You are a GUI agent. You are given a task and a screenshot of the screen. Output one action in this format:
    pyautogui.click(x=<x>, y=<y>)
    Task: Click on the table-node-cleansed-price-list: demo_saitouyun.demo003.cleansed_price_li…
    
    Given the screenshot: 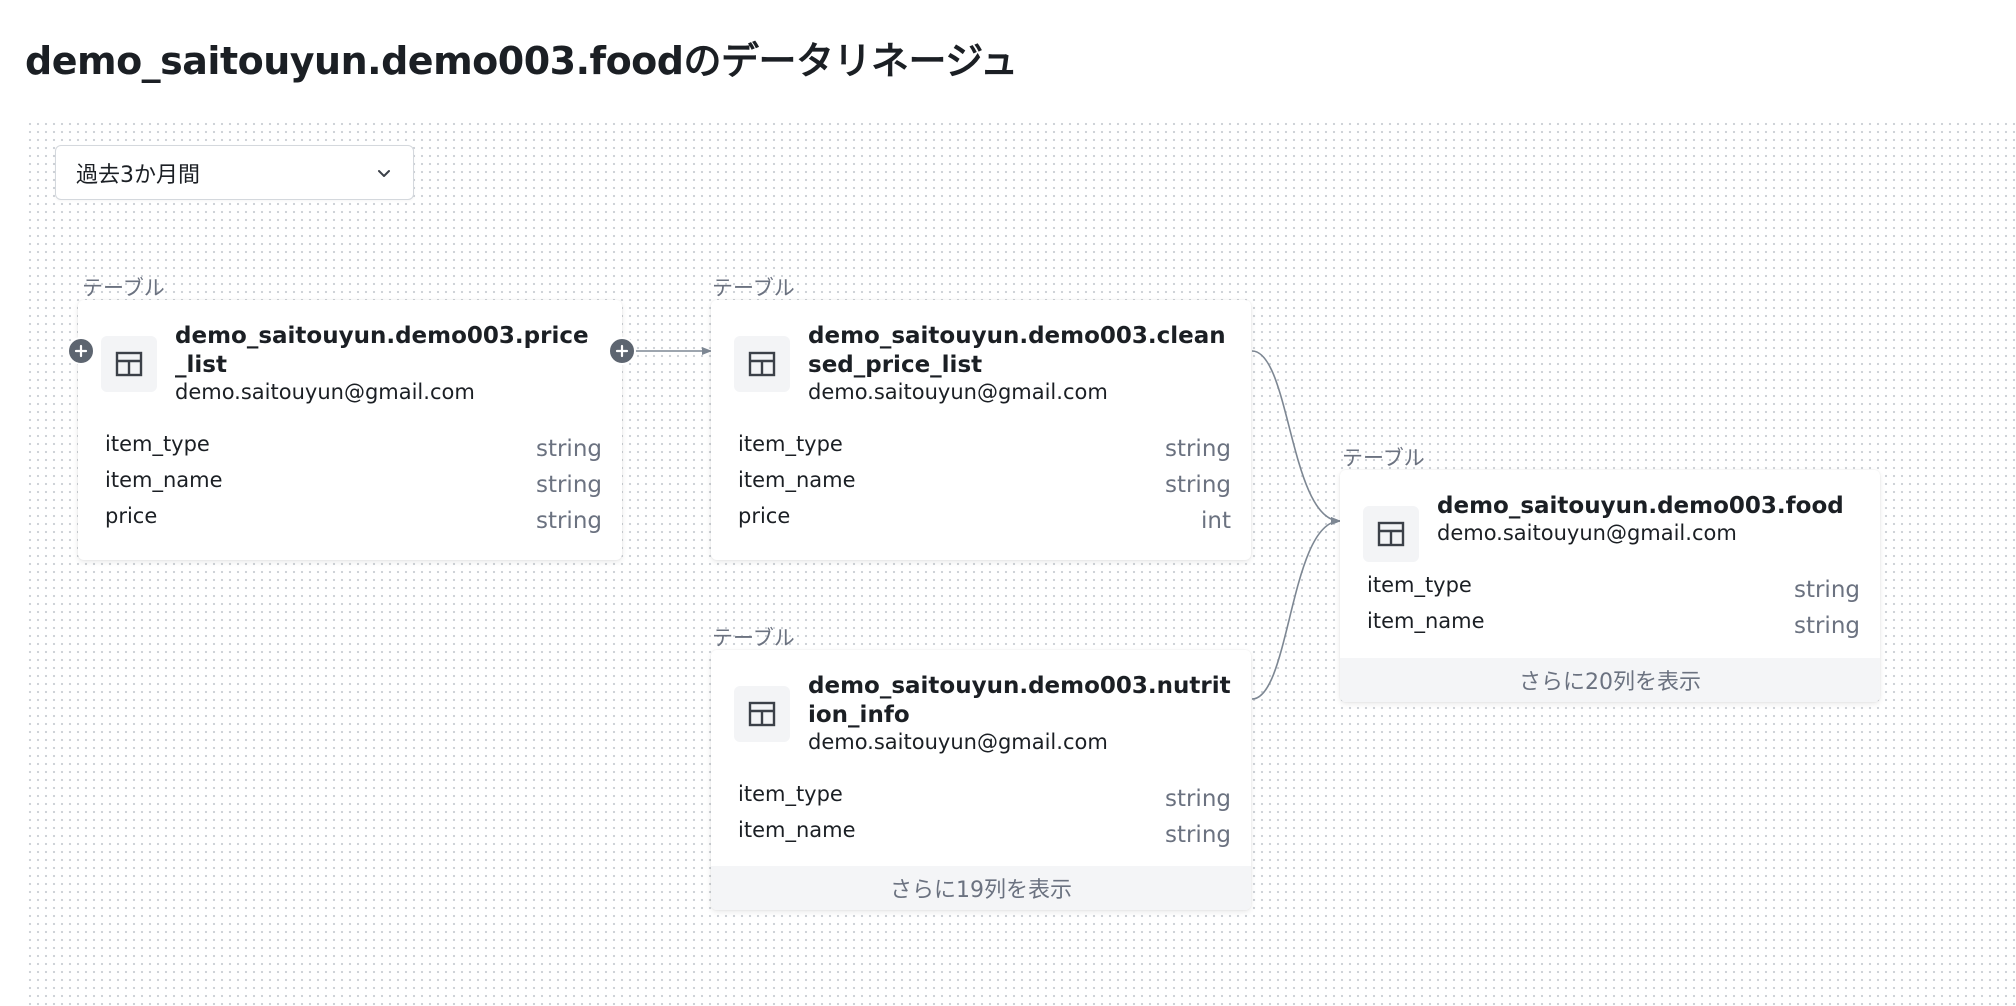 What is the action you would take?
    pyautogui.click(x=981, y=430)
    